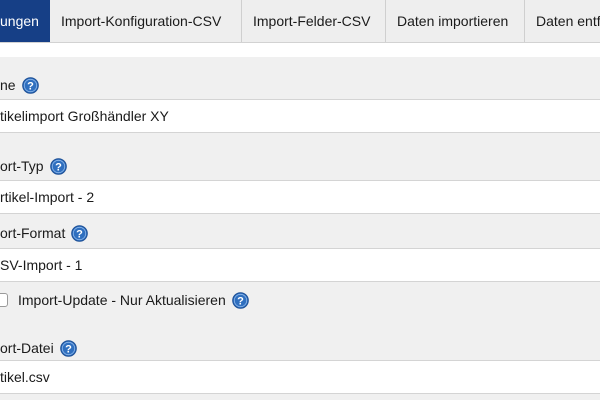 The height and width of the screenshot is (400, 600). What do you see at coordinates (568, 21) in the screenshot?
I see `tab-label: Daten entf` at bounding box center [568, 21].